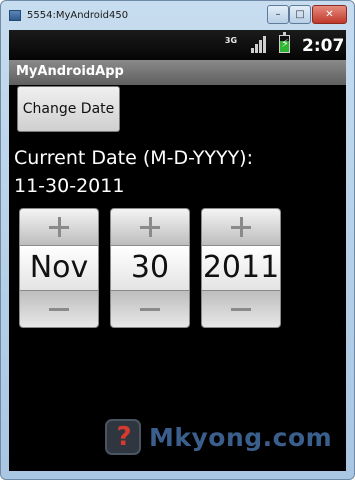  What do you see at coordinates (177, 72) in the screenshot?
I see `app-title-bar: MyAndroidApp` at bounding box center [177, 72].